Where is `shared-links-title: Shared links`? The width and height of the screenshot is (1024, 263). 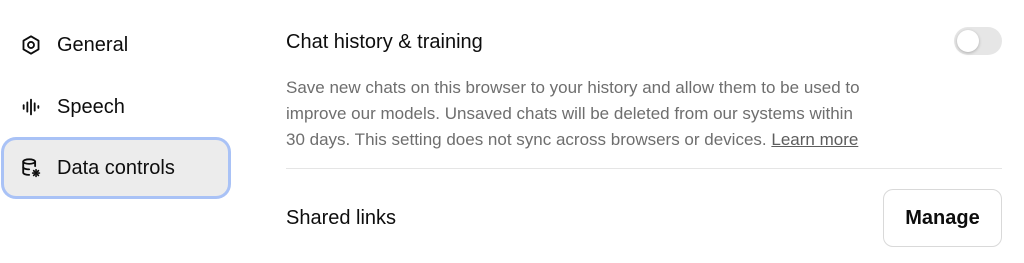 shared-links-title: Shared links is located at coordinates (341, 218).